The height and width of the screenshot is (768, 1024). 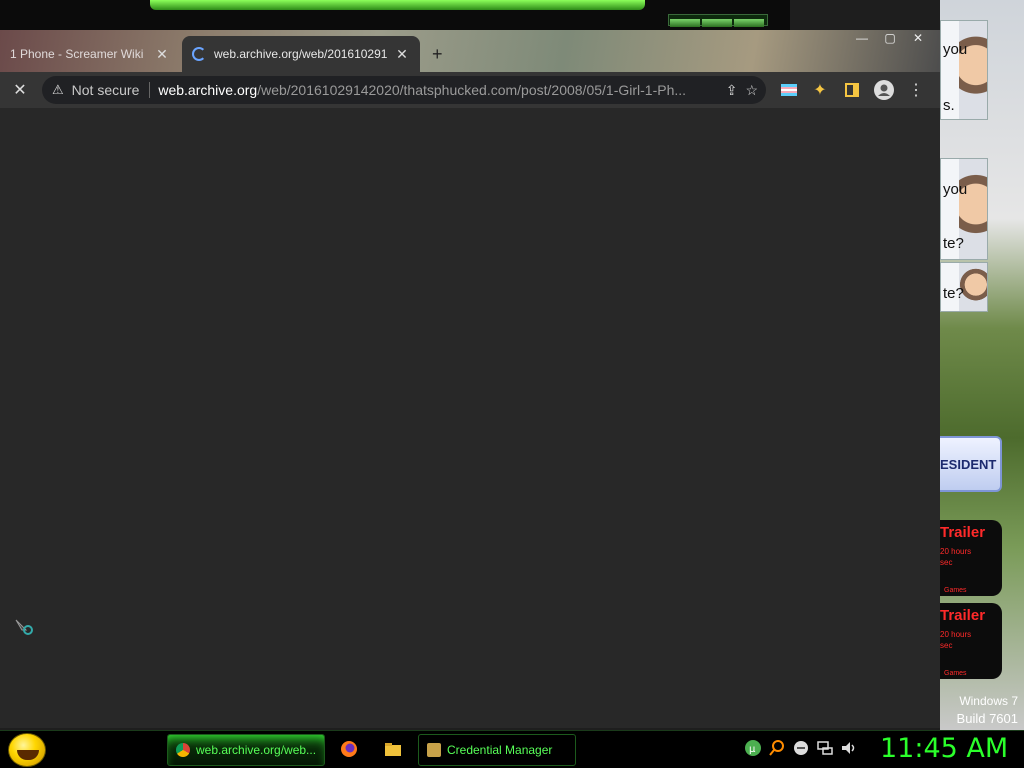 What do you see at coordinates (437, 54) in the screenshot?
I see `new-tab-button: +` at bounding box center [437, 54].